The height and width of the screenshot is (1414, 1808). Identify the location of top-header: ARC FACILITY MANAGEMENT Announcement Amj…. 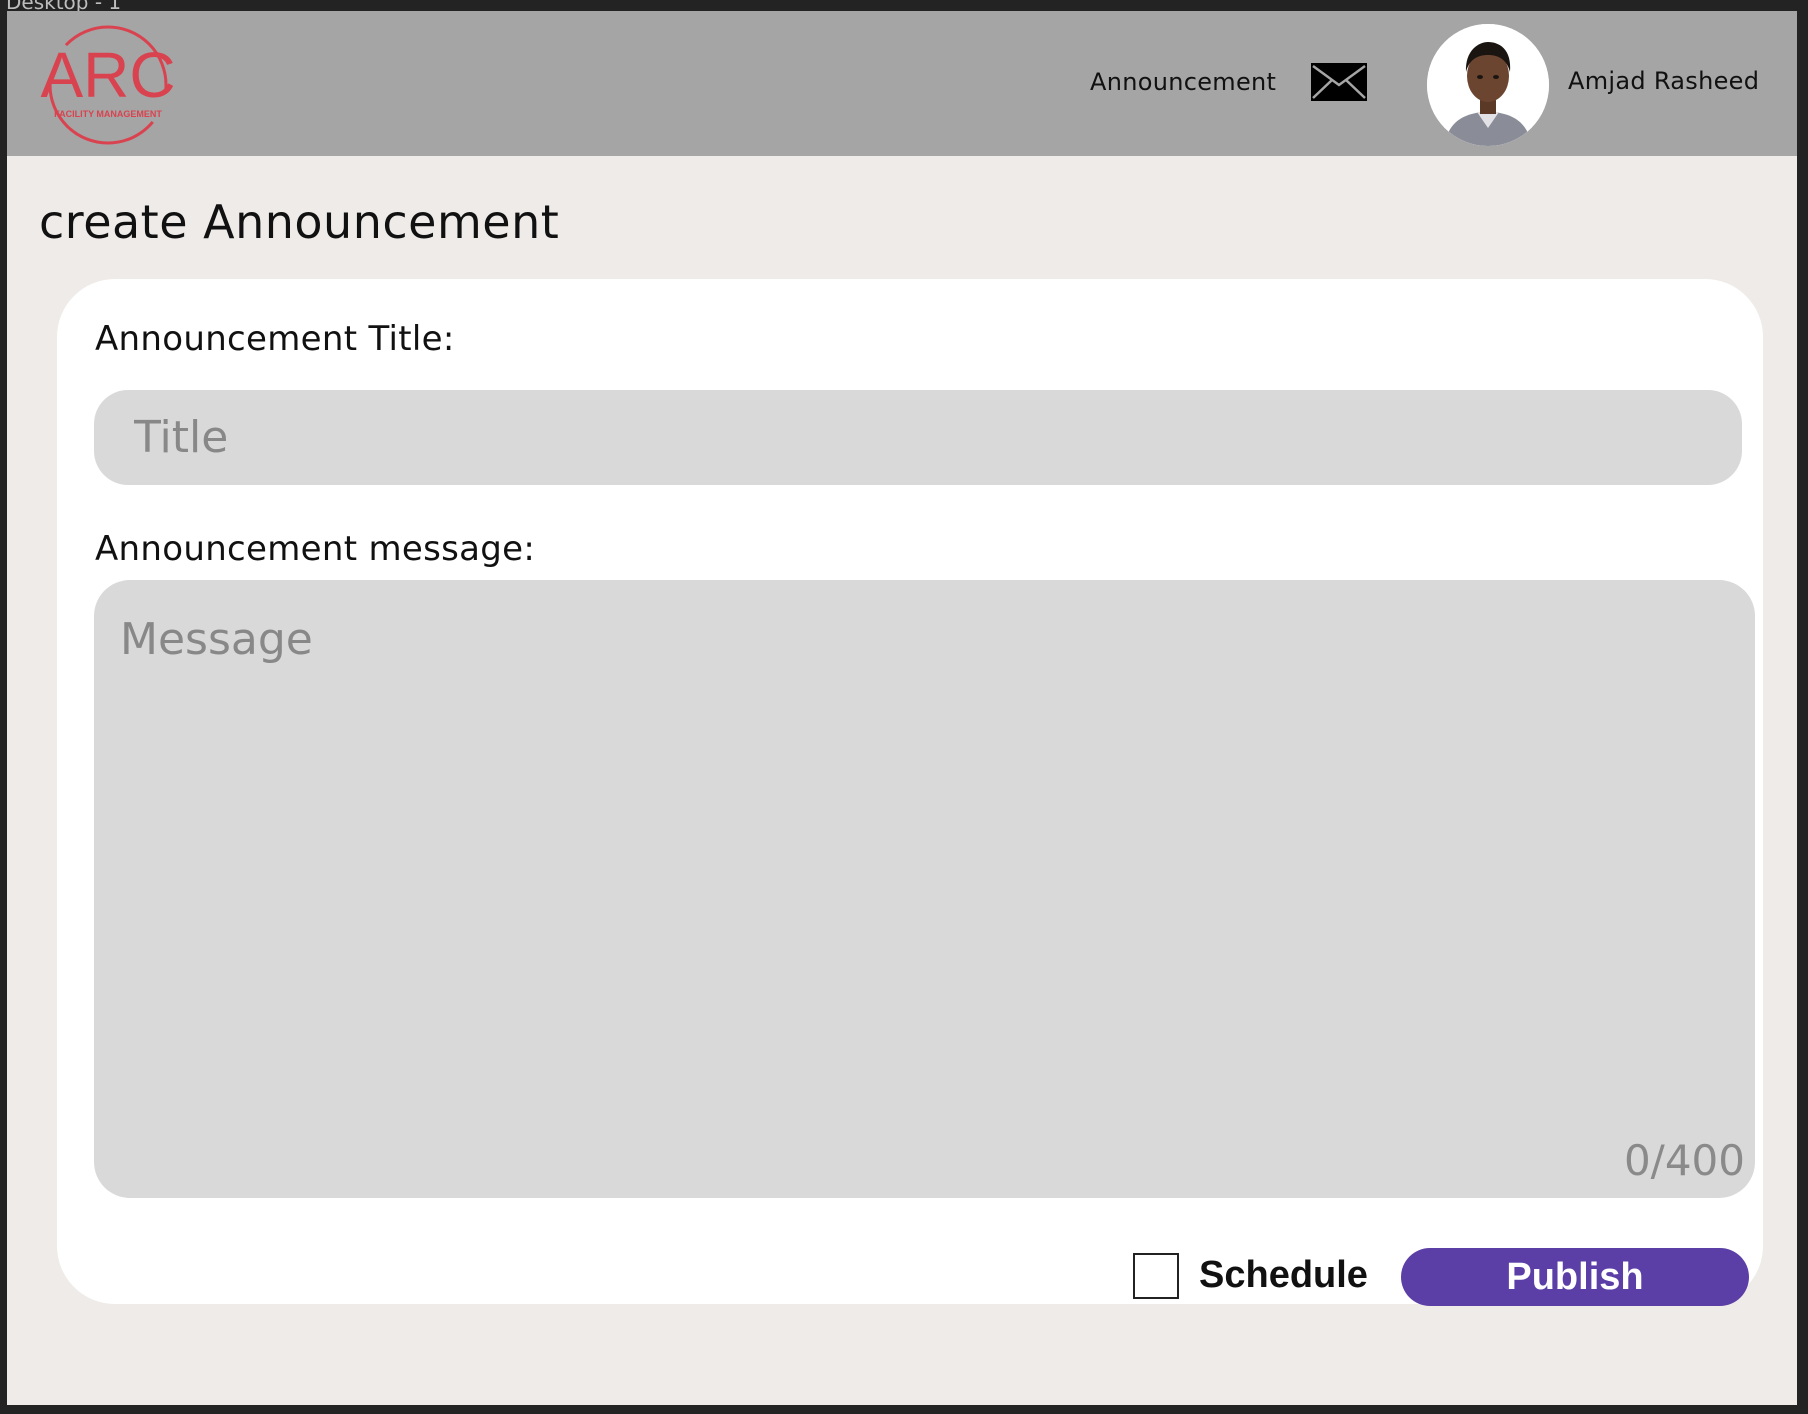
(902, 83).